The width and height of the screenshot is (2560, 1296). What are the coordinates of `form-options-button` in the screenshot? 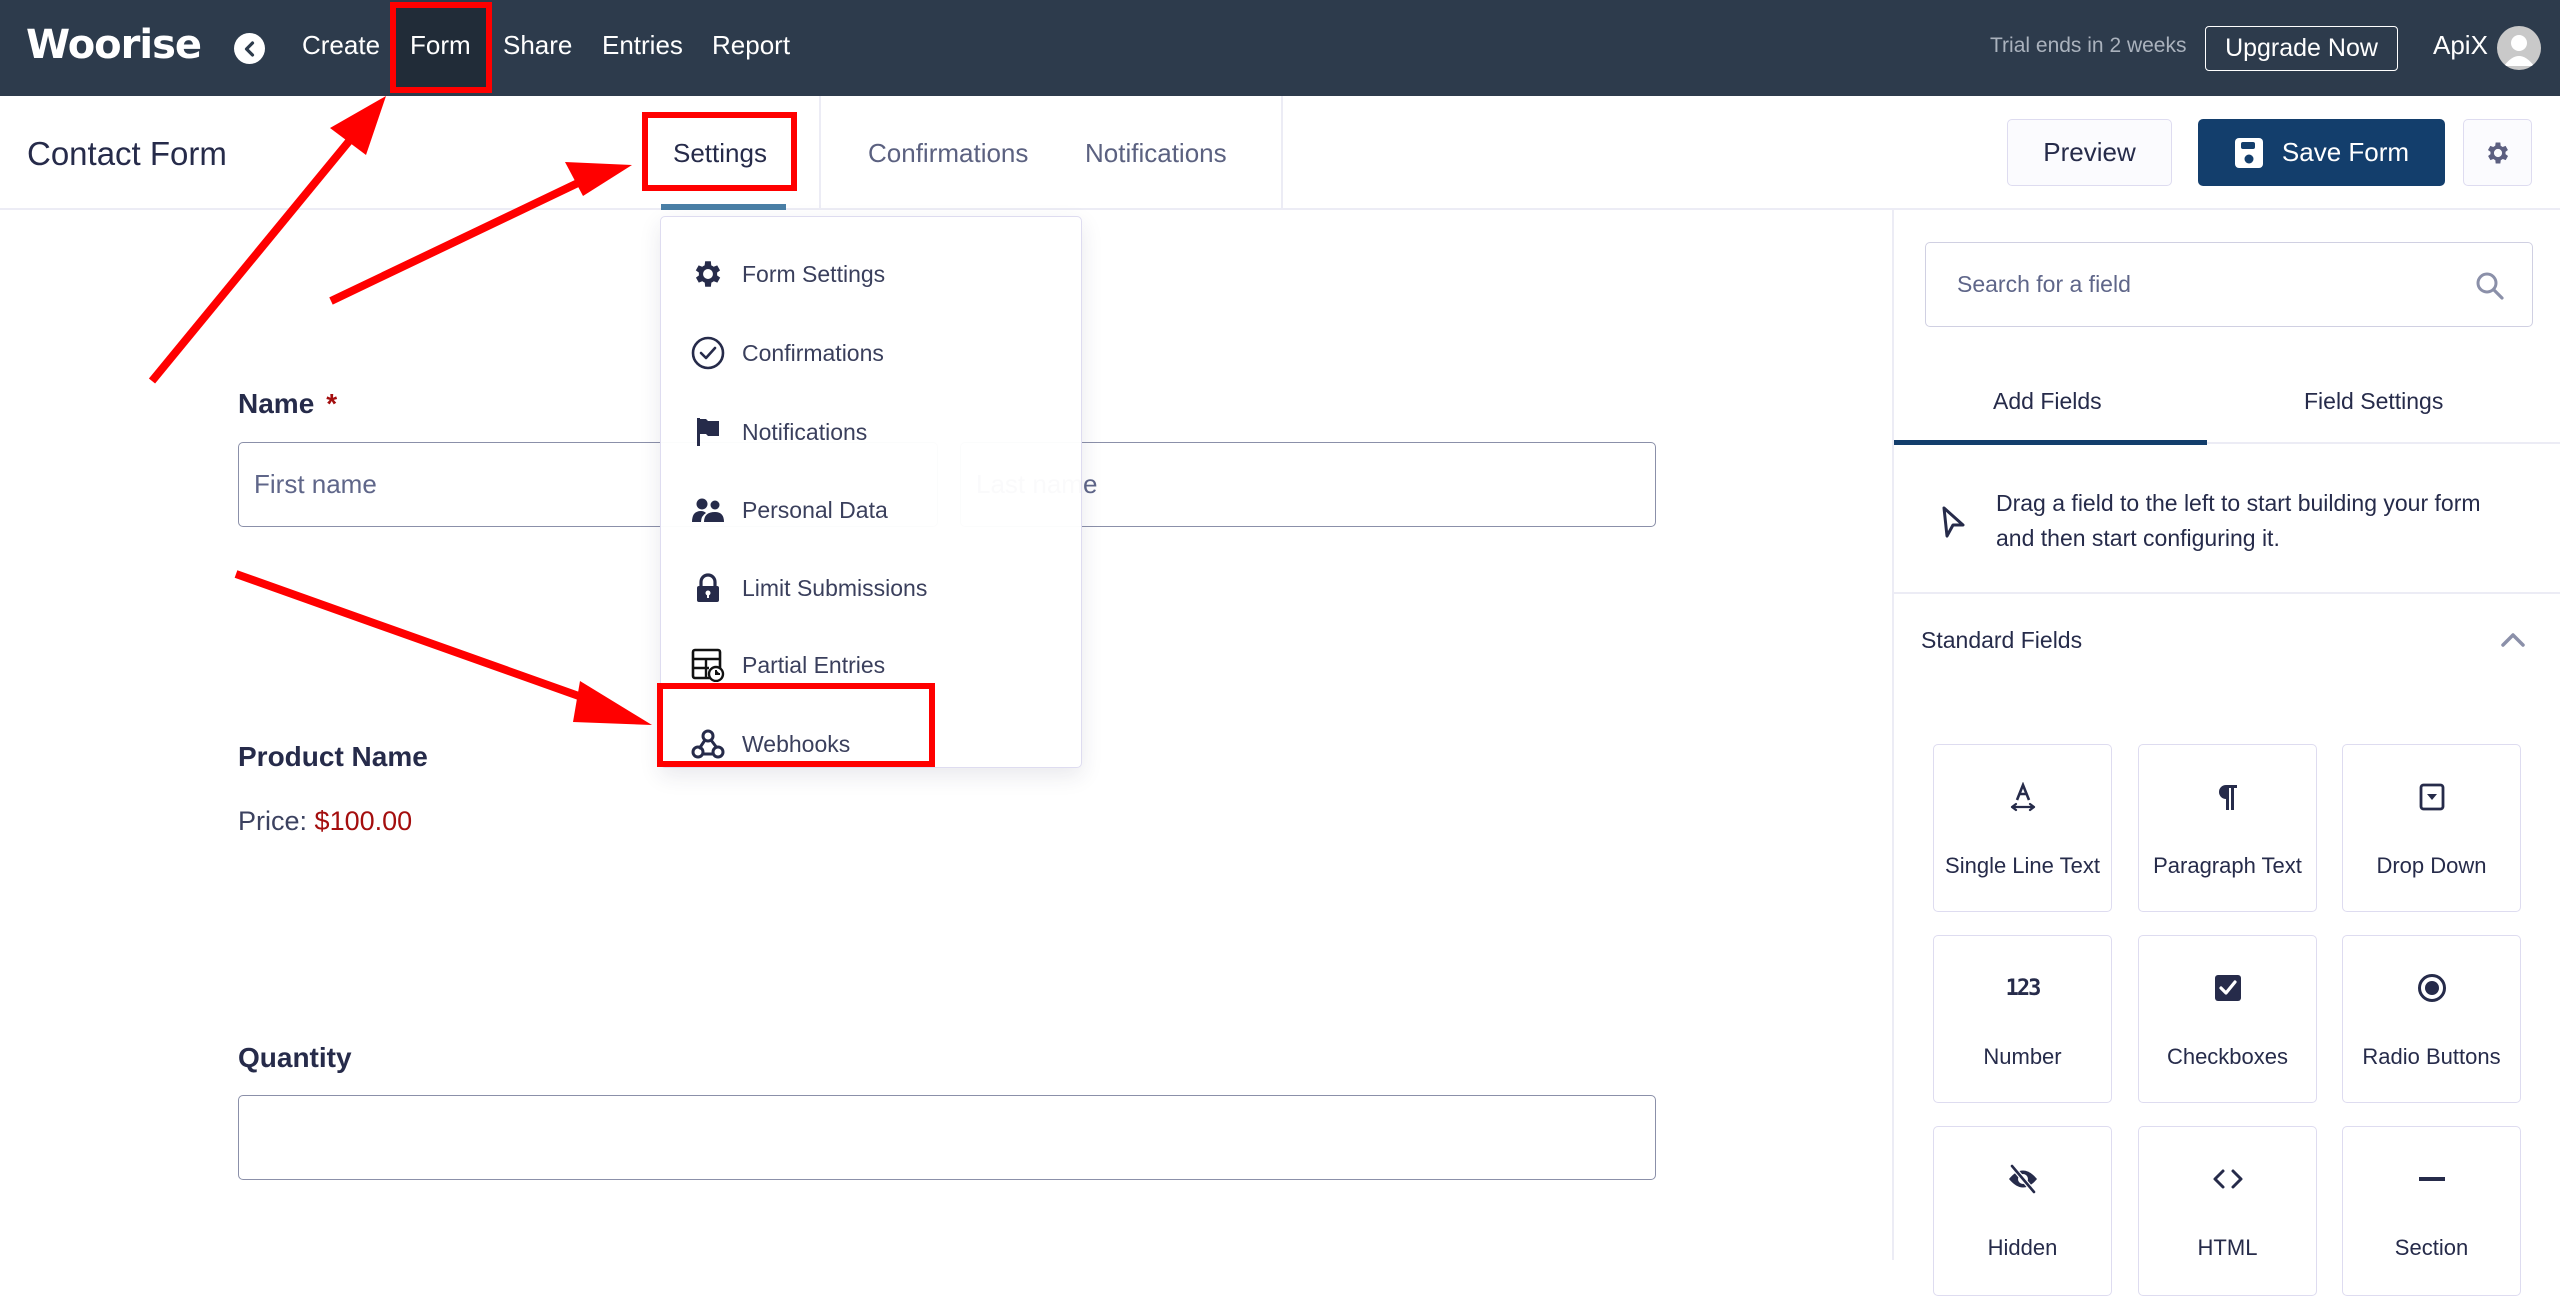 It's located at (2497, 152).